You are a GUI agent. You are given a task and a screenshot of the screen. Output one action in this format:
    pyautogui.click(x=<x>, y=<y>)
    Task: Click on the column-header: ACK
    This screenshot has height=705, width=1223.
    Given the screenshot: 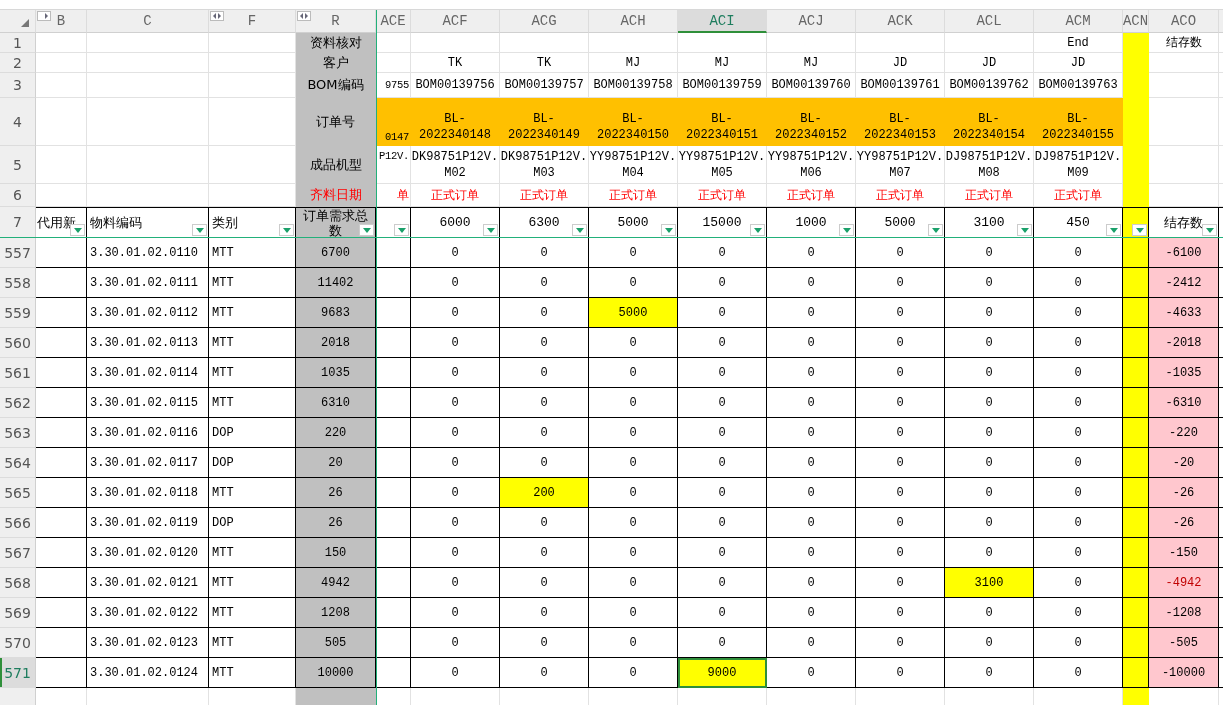 What is the action you would take?
    pyautogui.click(x=900, y=21)
    